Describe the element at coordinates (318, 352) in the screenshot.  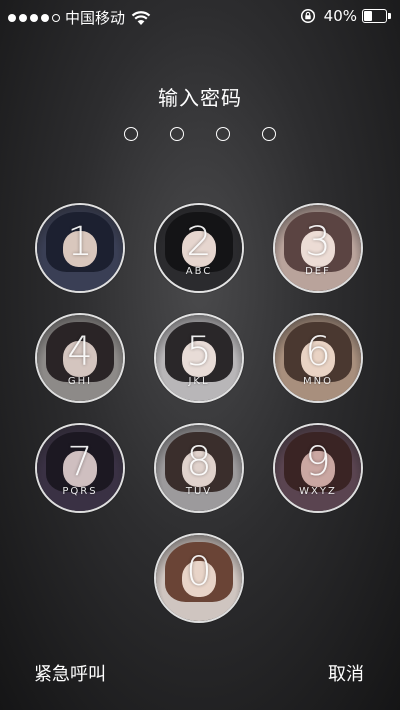
I see `key-digit: 6` at that location.